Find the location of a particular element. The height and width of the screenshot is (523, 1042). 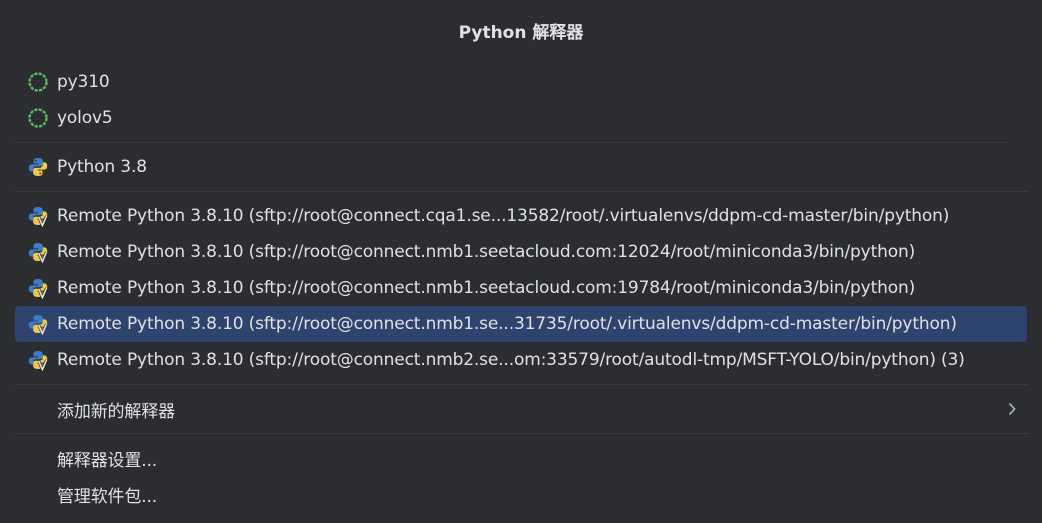

interpreter-label: py310 is located at coordinates (83, 82).